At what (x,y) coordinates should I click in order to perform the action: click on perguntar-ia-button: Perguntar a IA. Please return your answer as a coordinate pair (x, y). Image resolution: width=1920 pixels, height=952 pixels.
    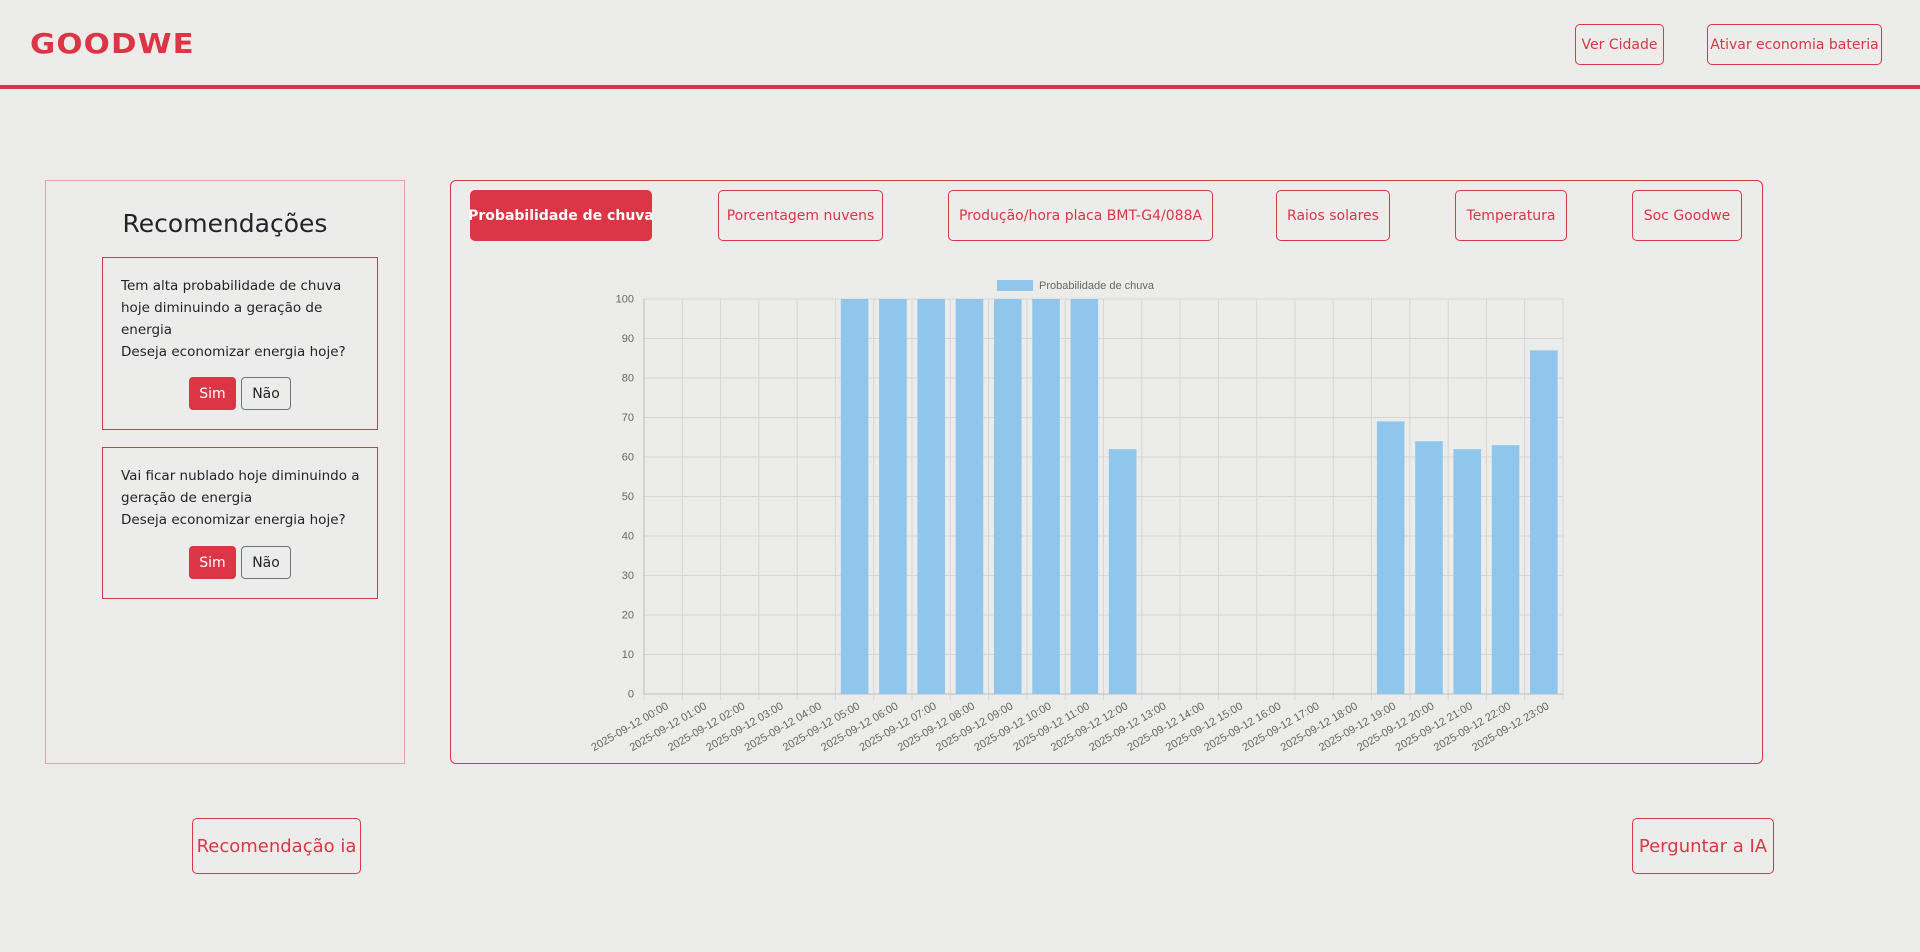
    Looking at the image, I should click on (1703, 846).